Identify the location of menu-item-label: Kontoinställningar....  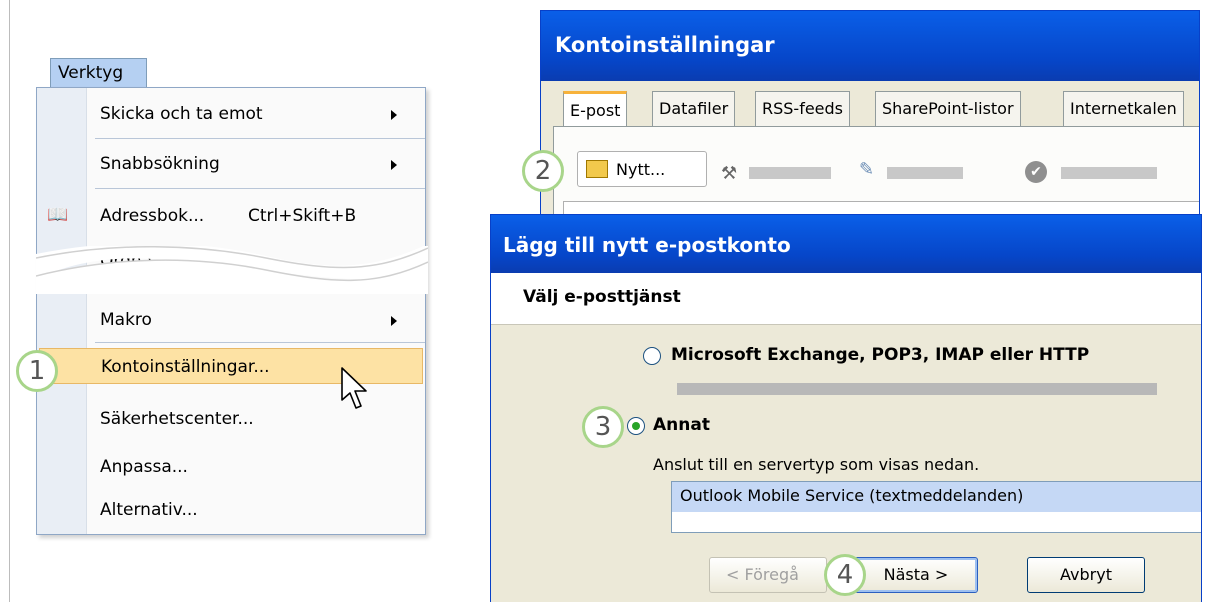
(185, 367).